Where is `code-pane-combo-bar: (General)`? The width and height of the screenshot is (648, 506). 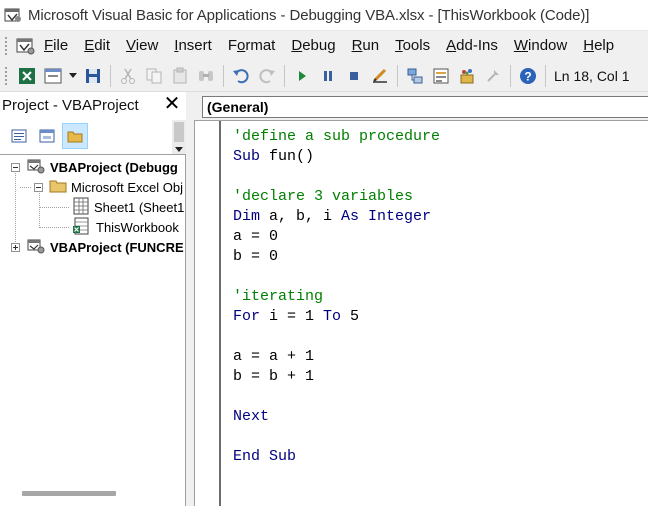 code-pane-combo-bar: (General) is located at coordinates (421, 106).